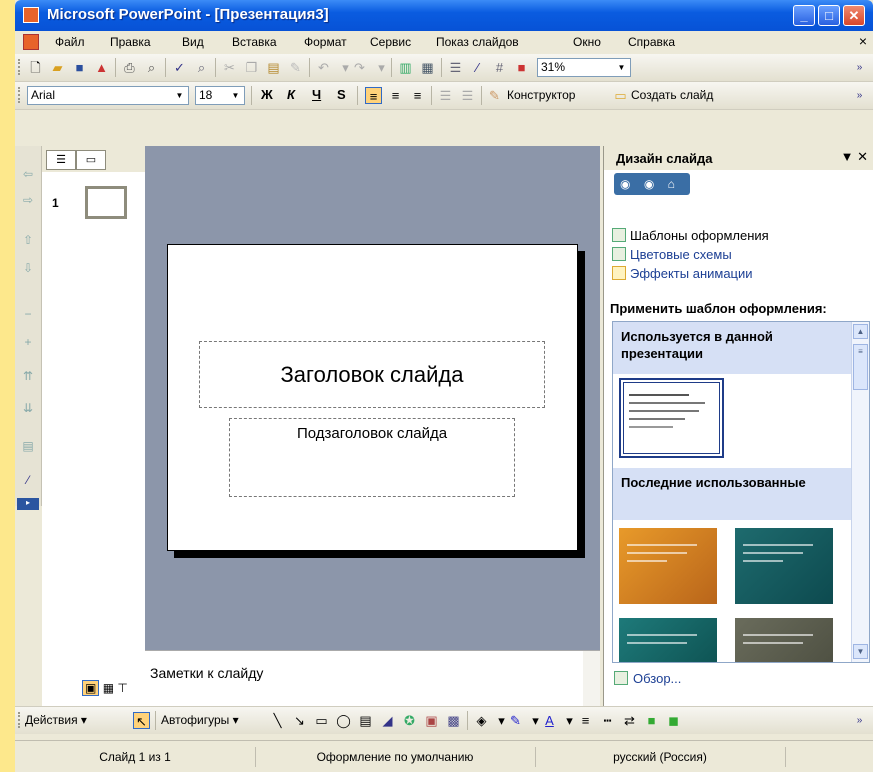 This screenshot has height=772, width=873. I want to click on collapse-all-icon: ⇈, so click(28, 376).